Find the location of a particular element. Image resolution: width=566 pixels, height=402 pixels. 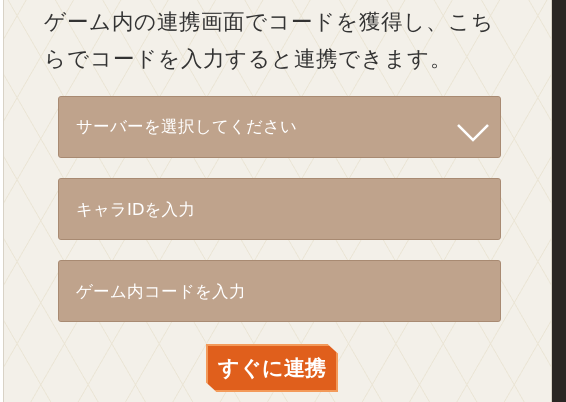

server-select: サーバーを選択してください is located at coordinates (279, 127).